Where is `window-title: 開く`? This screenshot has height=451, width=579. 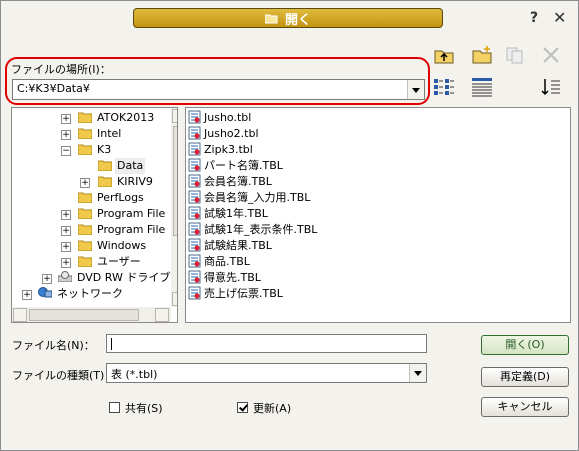 window-title: 開く is located at coordinates (297, 20).